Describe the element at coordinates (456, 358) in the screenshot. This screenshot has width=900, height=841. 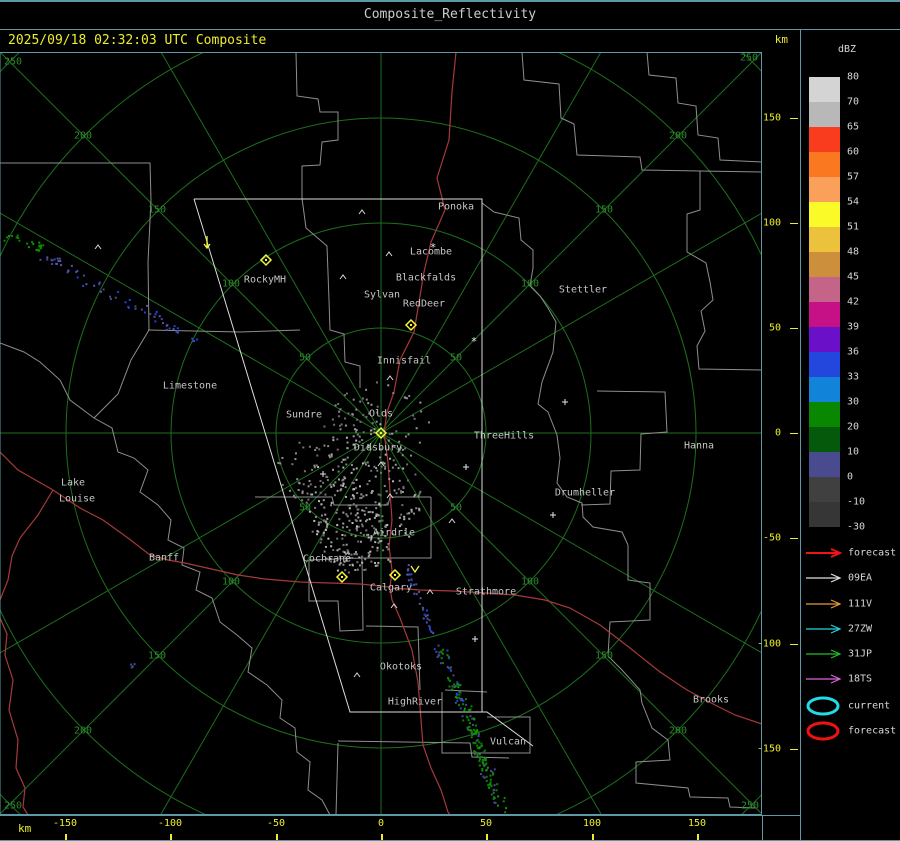
I see `ring-distance-label: 50` at that location.